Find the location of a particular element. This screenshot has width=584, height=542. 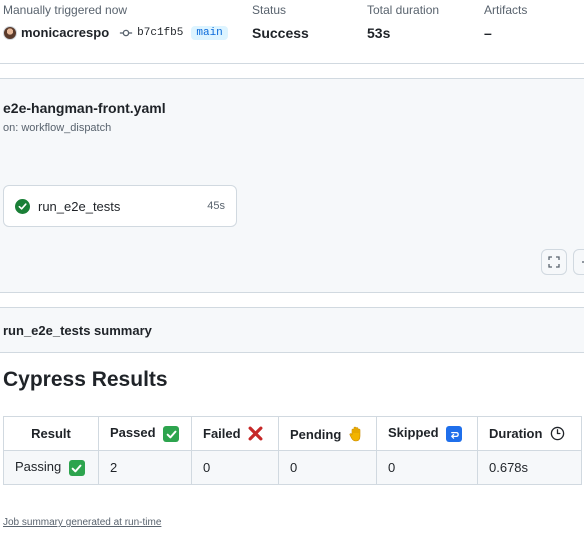

duration-value: 53s is located at coordinates (379, 33).